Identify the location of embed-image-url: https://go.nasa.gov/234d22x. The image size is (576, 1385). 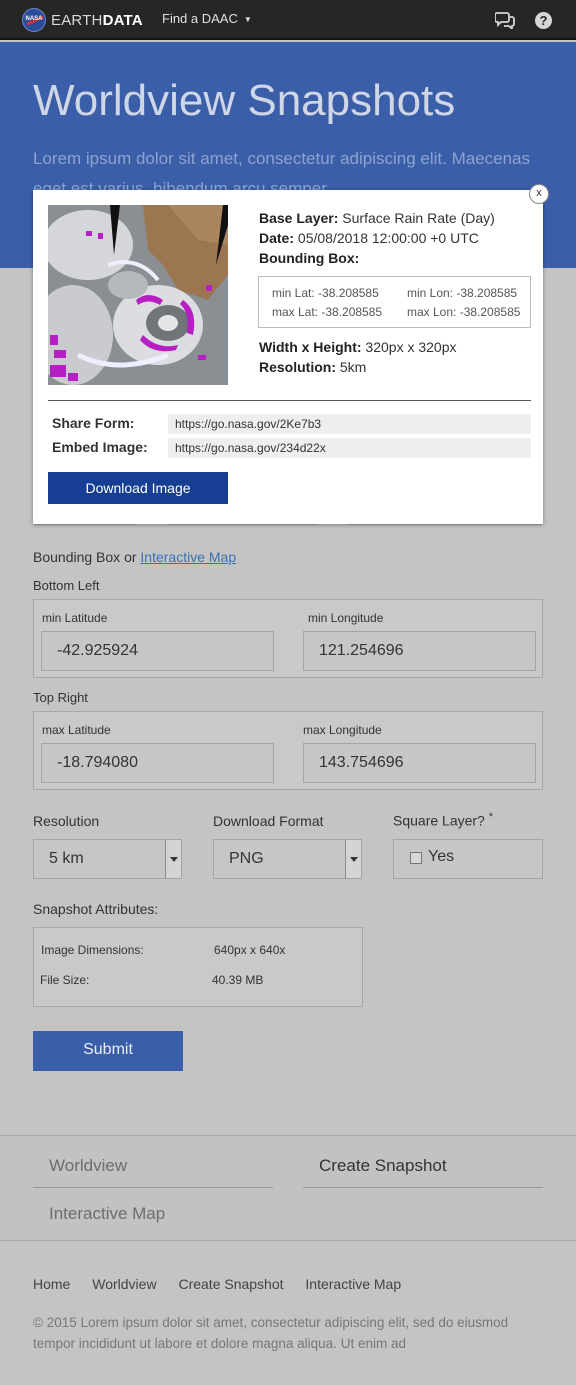
(349, 448).